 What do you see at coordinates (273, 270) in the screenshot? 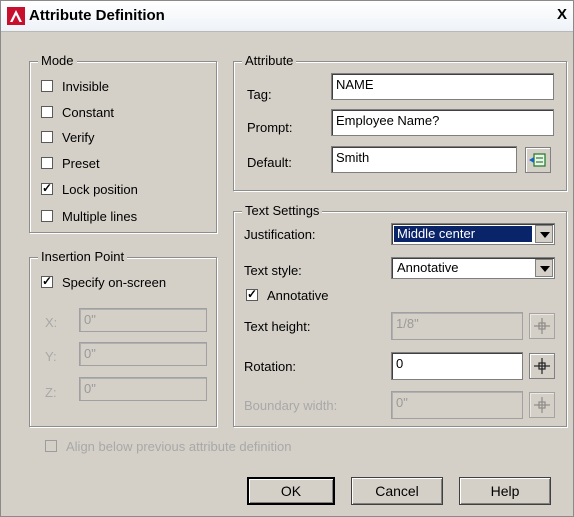
I see `text-style-label: Text style:` at bounding box center [273, 270].